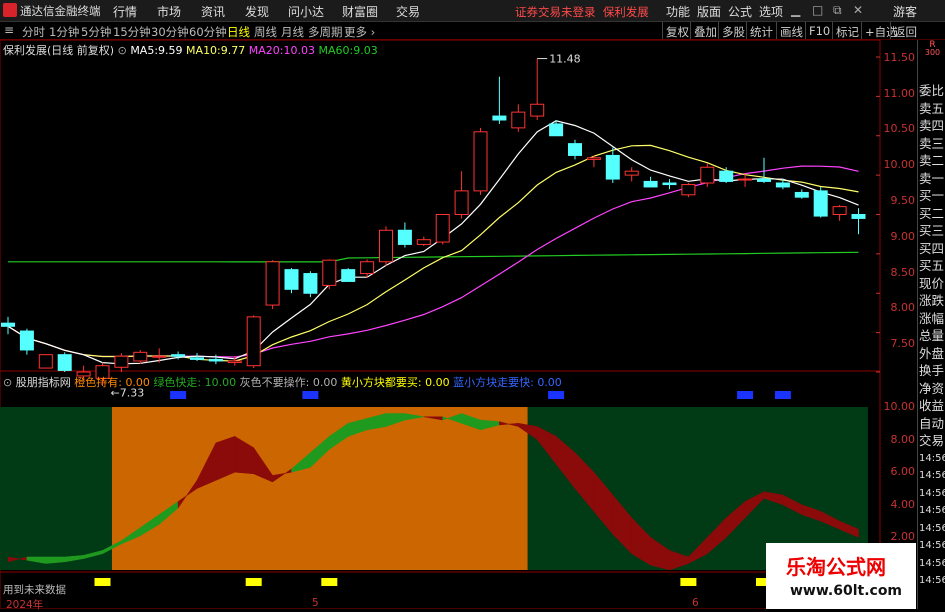 The width and height of the screenshot is (945, 612). Describe the element at coordinates (34, 590) in the screenshot. I see `future-data-hint: 用到未来数据` at that location.